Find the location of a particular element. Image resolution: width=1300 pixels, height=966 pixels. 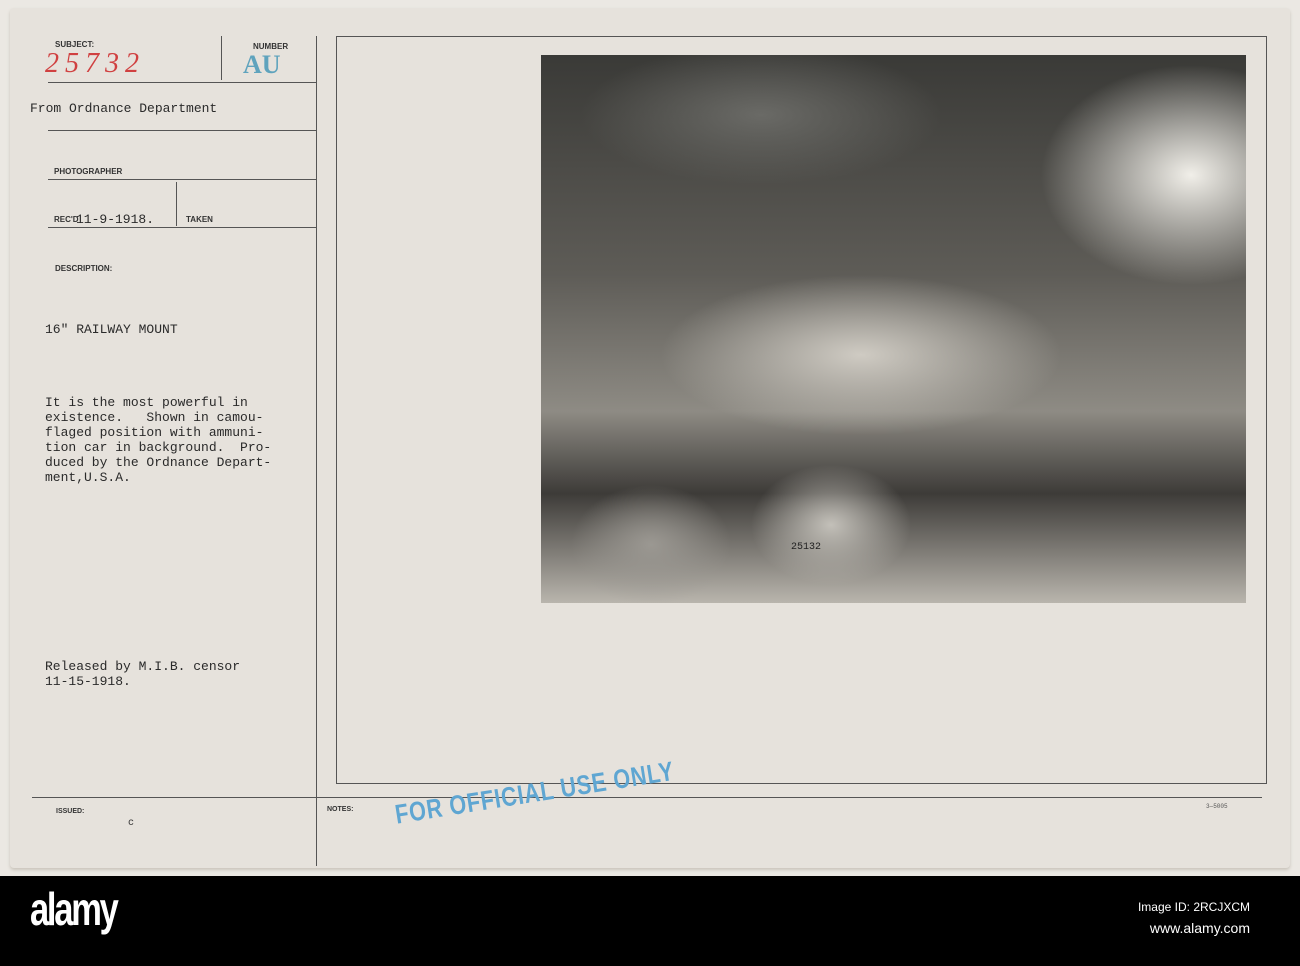

image-id: Image ID: 2RCJXCM is located at coordinates (1193, 907).